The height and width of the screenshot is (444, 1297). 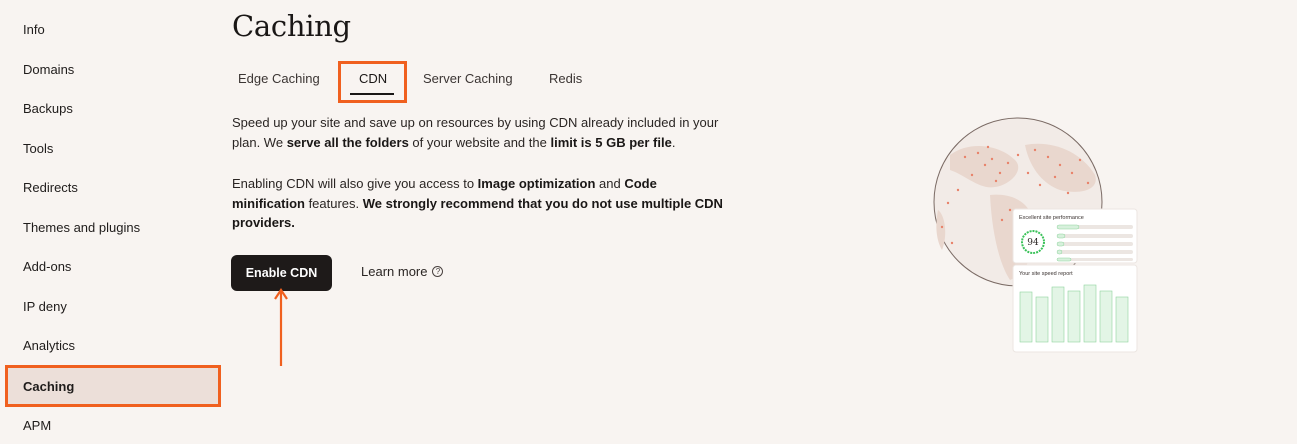 I want to click on sidebar-item-label: Themes and plugins, so click(x=82, y=227).